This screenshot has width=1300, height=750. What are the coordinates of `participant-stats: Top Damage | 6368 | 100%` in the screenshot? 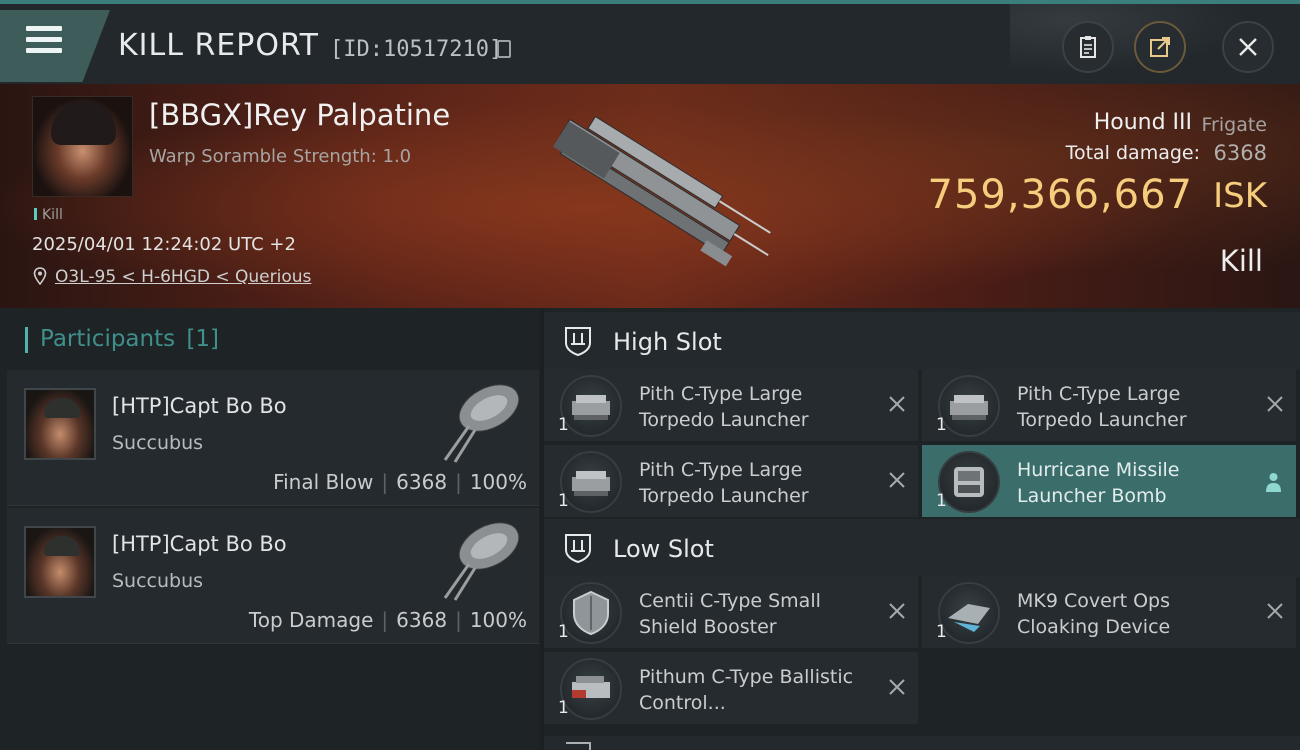 It's located at (387, 620).